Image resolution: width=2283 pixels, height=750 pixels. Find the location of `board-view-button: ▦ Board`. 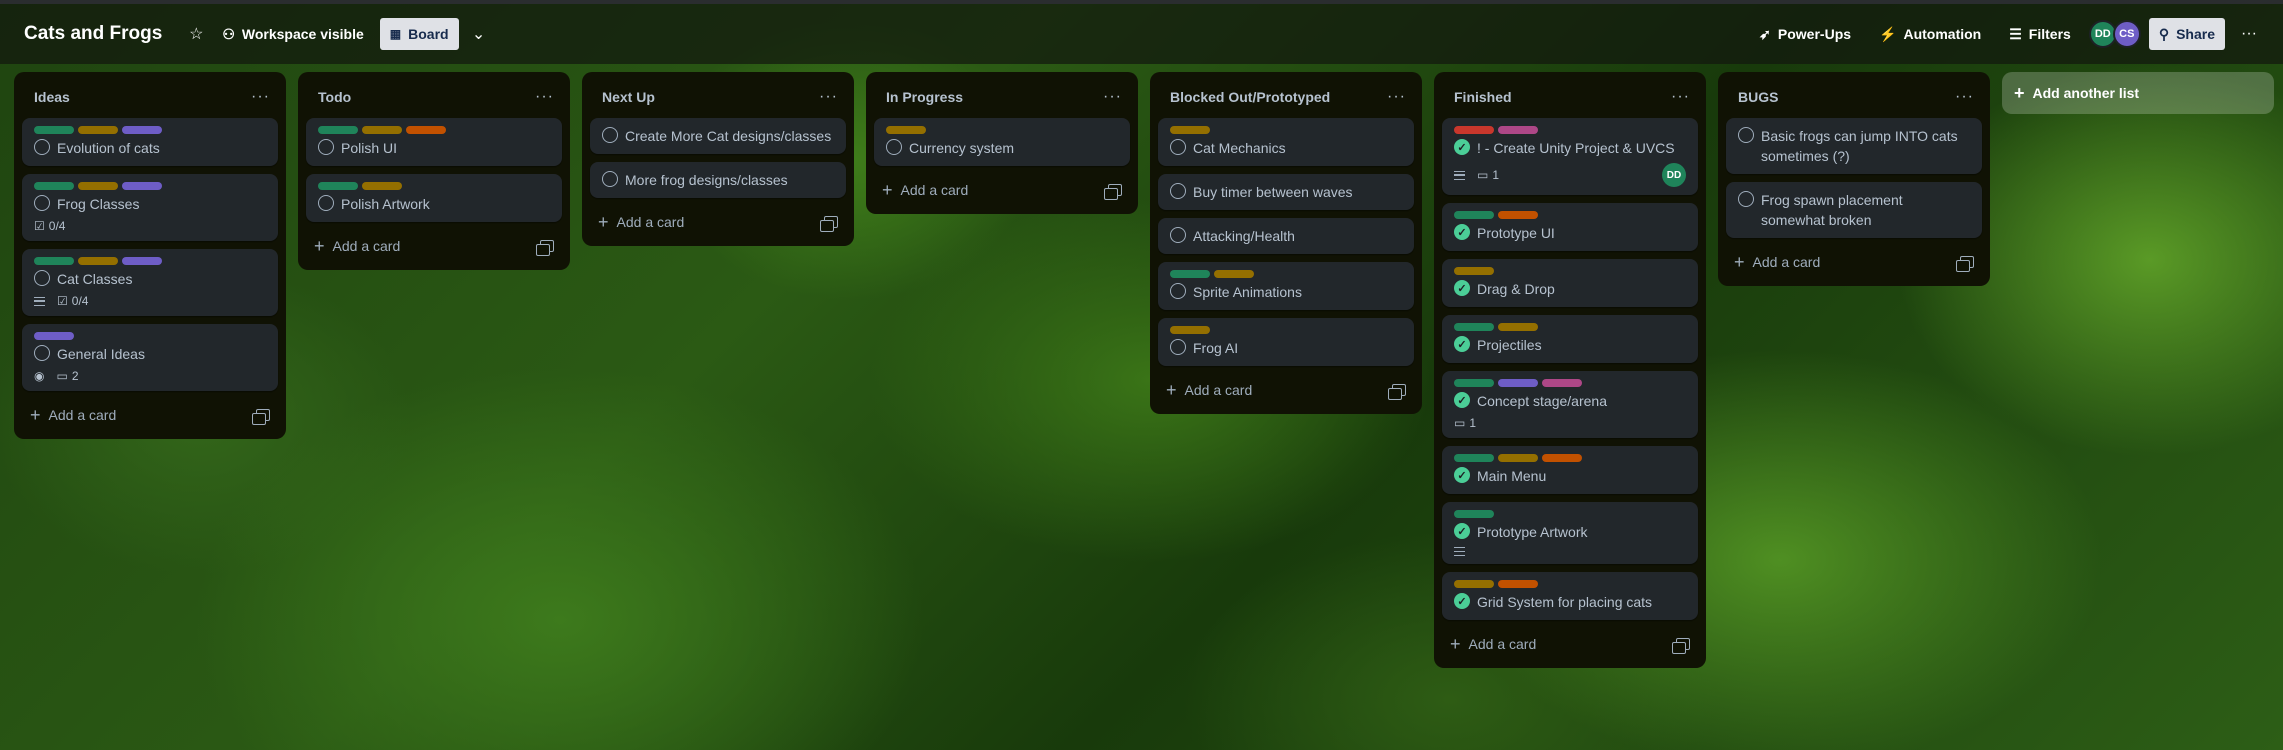

board-view-button: ▦ Board is located at coordinates (419, 34).